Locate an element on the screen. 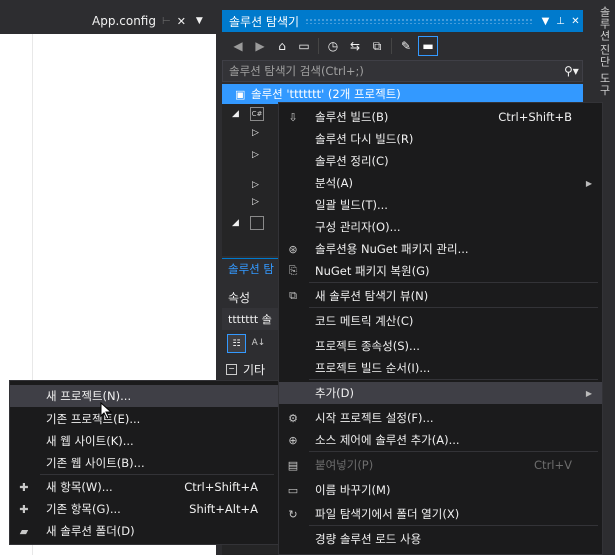  paste-icon: ▤ is located at coordinates (293, 465).